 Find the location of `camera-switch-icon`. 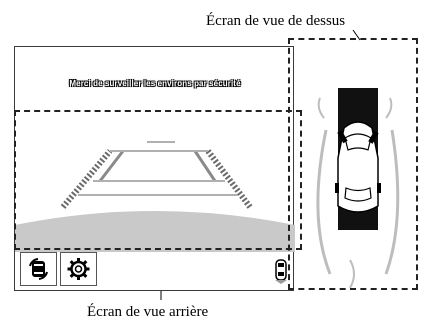

camera-switch-icon is located at coordinates (38, 269).